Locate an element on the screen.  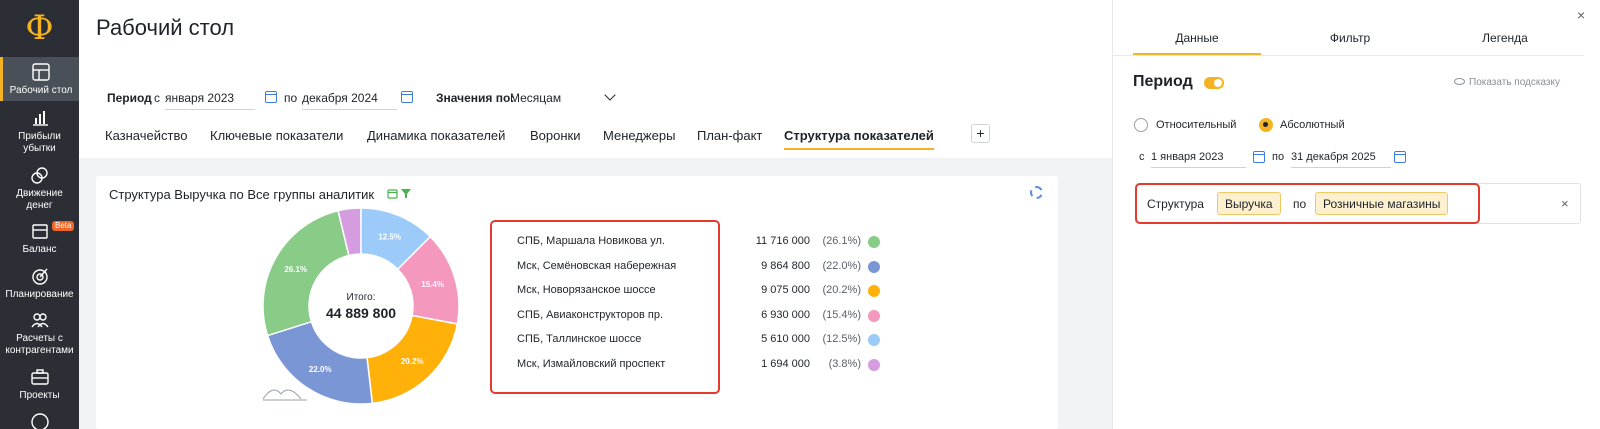
legend-item-value: 9 864 800 is located at coordinates (785, 265).